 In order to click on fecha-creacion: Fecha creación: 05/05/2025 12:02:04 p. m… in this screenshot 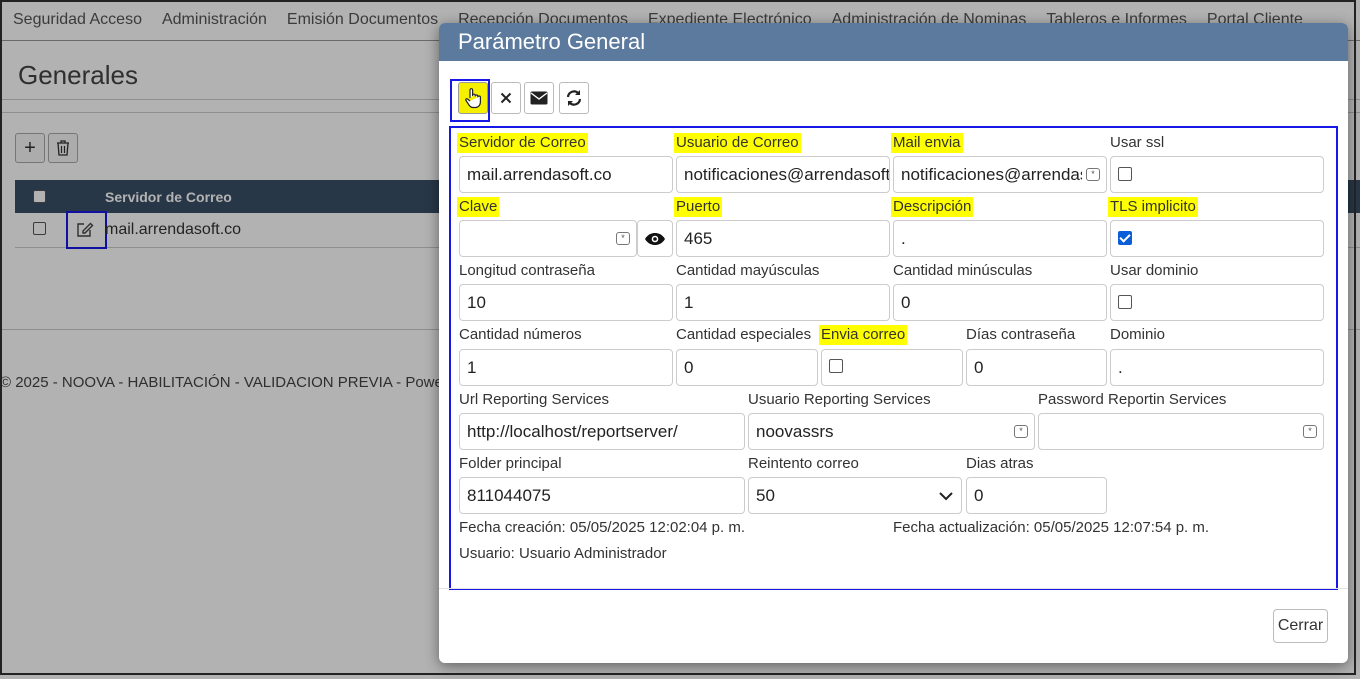, I will do `click(602, 527)`.